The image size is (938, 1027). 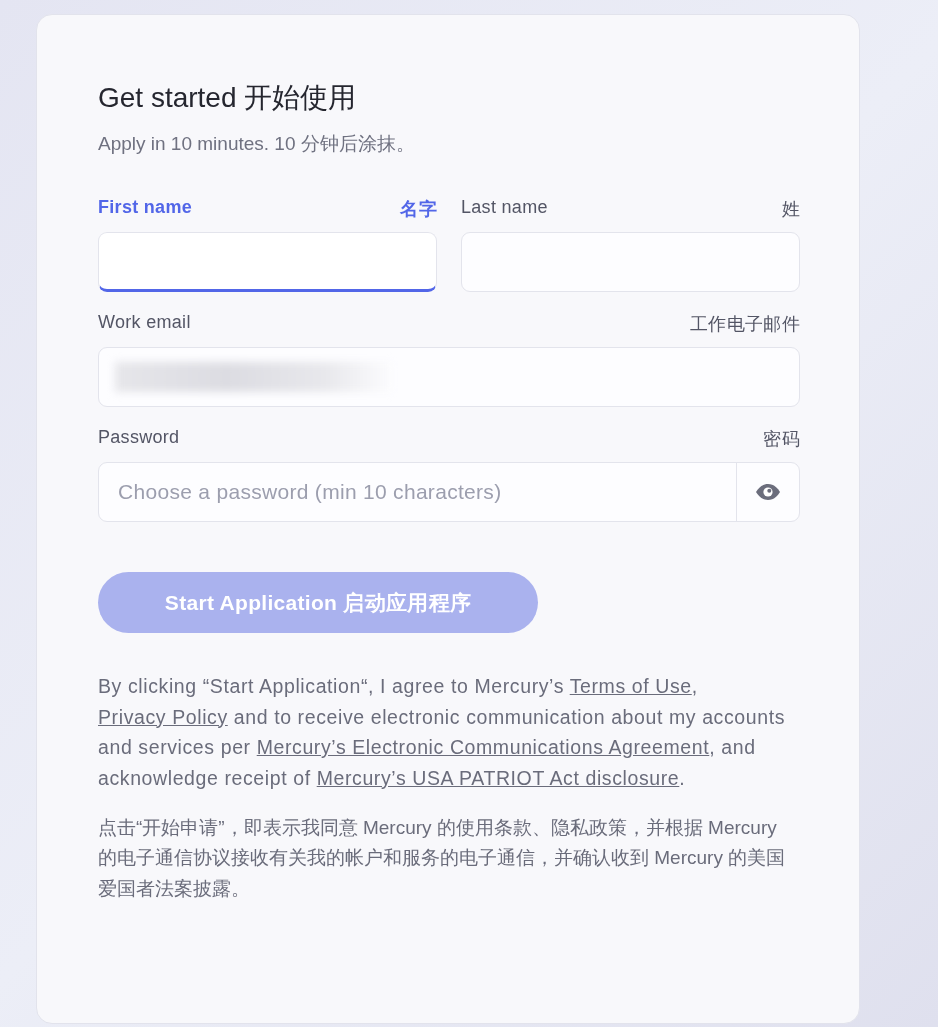 I want to click on email-field, so click(x=449, y=377).